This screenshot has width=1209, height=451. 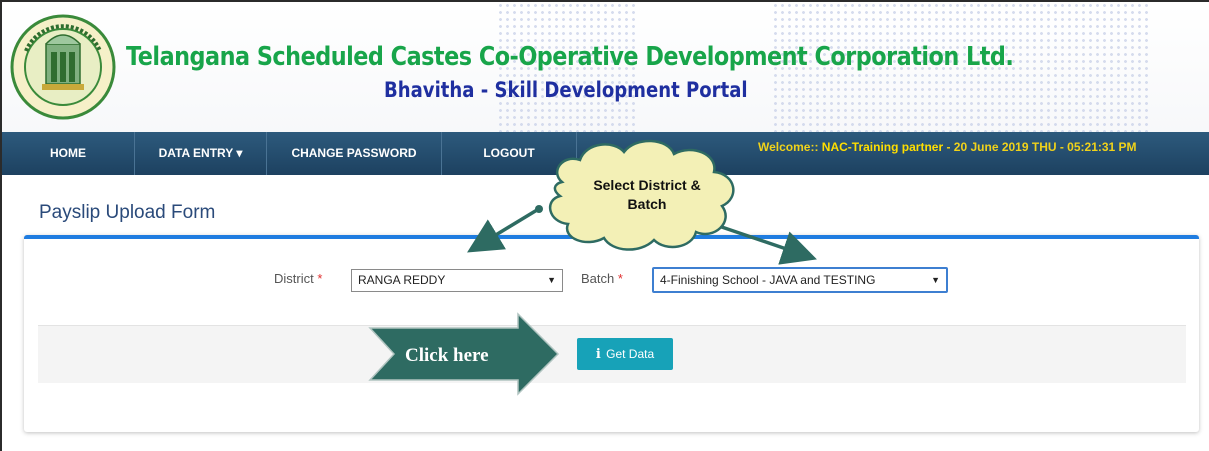 I want to click on nav-home: HOME, so click(x=68, y=153).